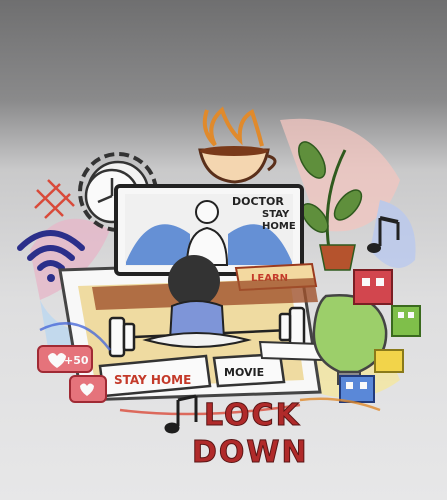 This screenshot has width=447, height=500. Describe the element at coordinates (244, 372) in the screenshot. I see `movie-label: MOVIE` at that location.